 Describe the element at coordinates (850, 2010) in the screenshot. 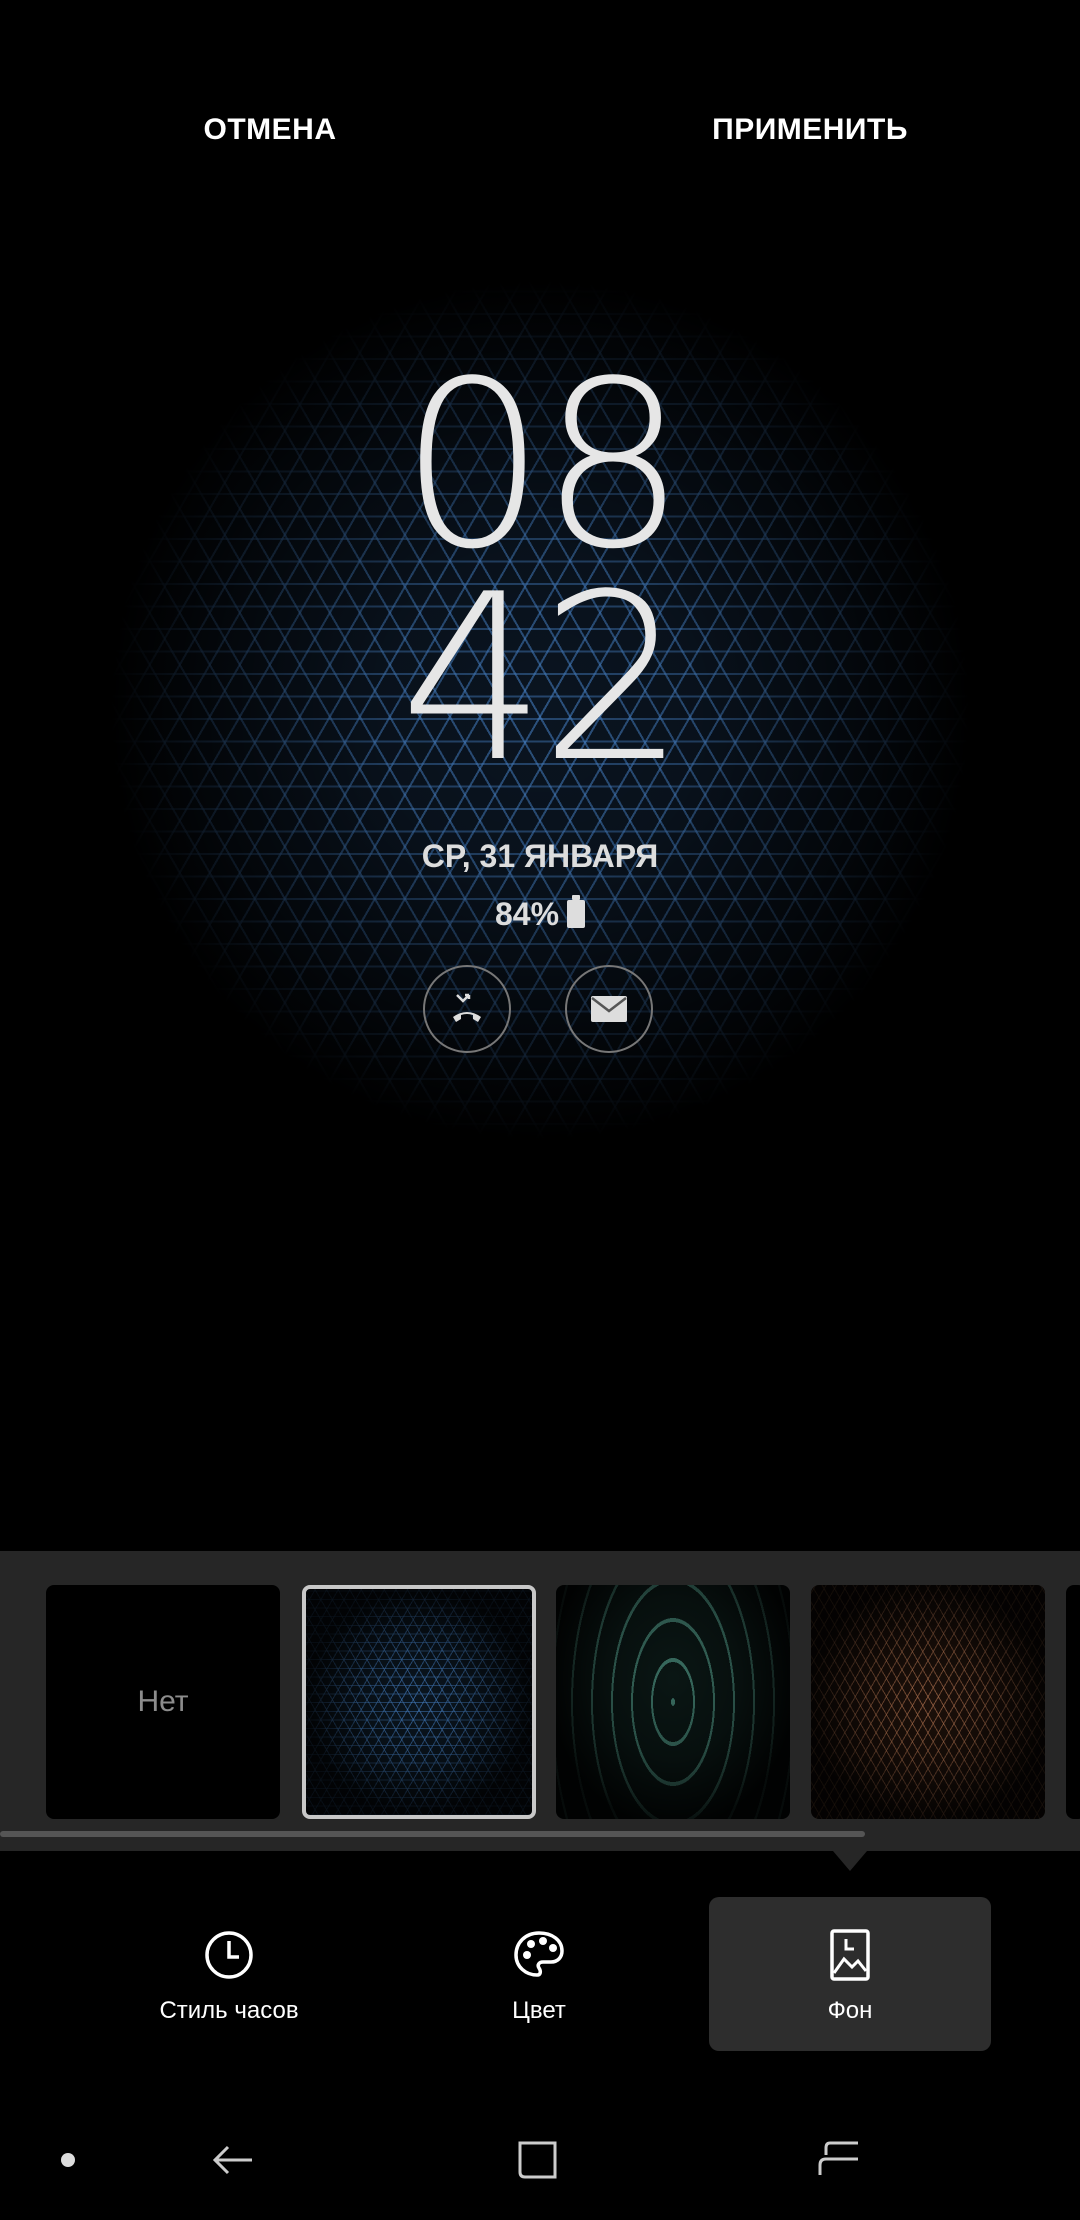

I see `tab-background-label: Фон` at that location.